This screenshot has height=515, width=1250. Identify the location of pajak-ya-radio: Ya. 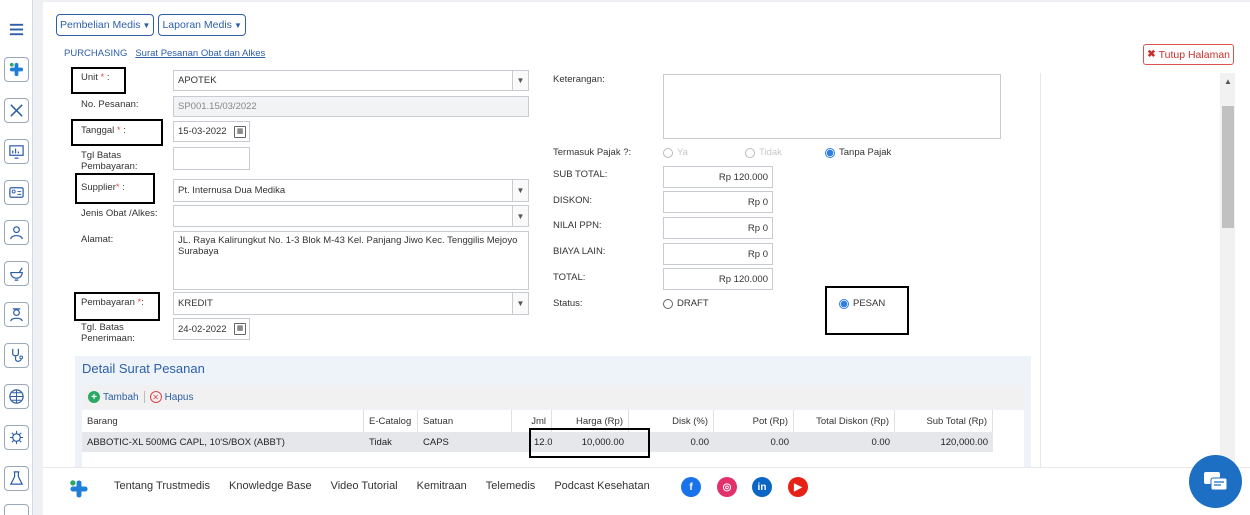
(675, 152).